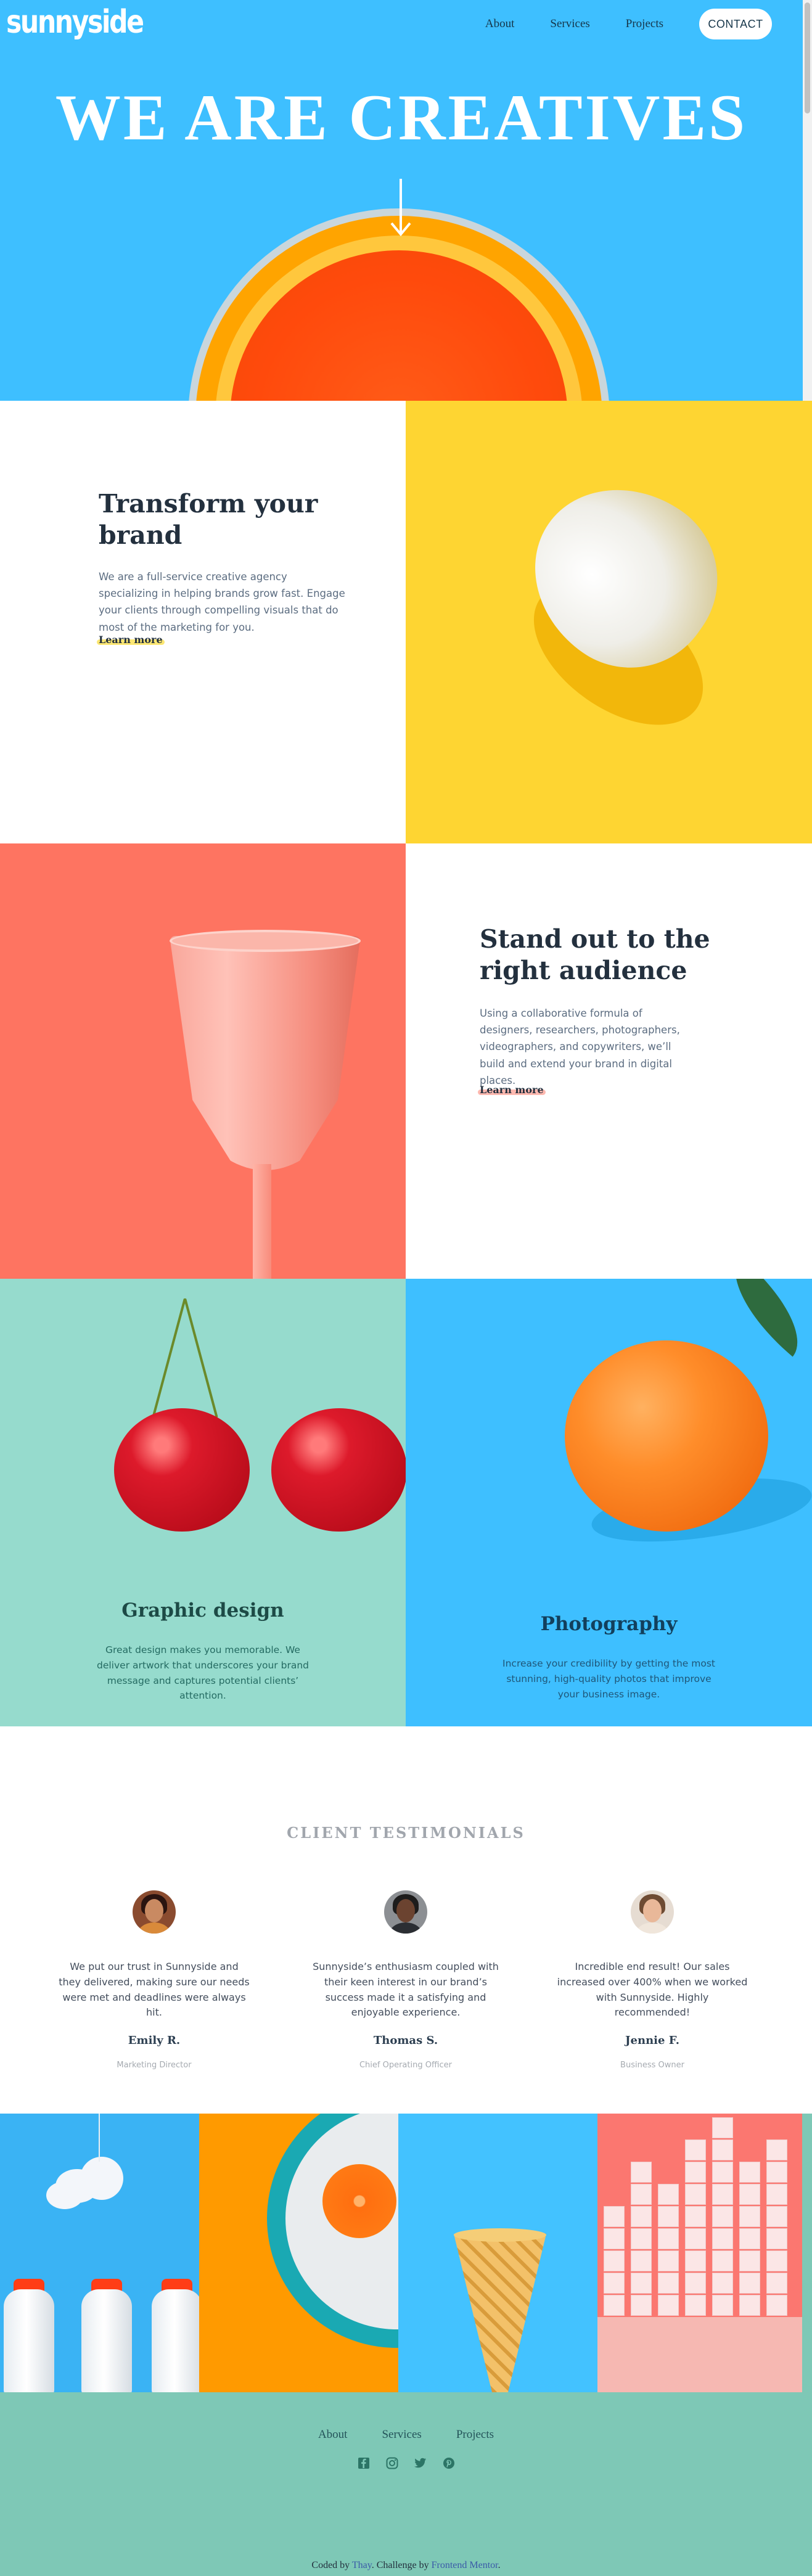 This screenshot has height=2576, width=812. What do you see at coordinates (392, 2464) in the screenshot?
I see `instagram-icon` at bounding box center [392, 2464].